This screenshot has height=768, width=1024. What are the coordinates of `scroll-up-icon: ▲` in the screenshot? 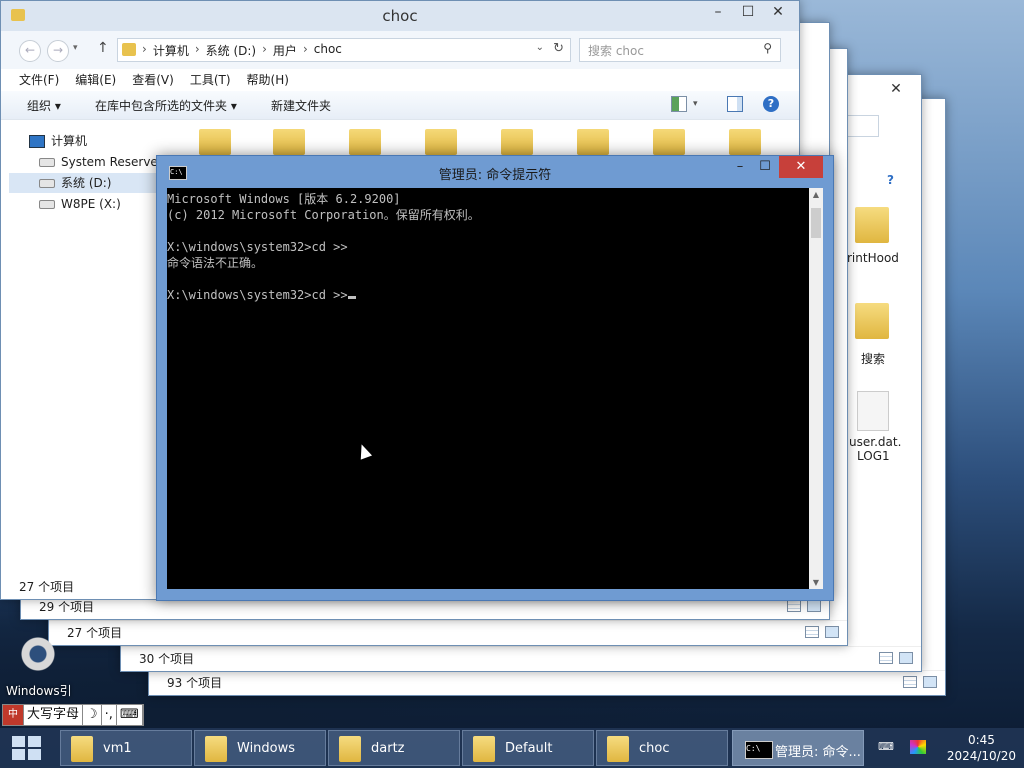 It's located at (816, 194).